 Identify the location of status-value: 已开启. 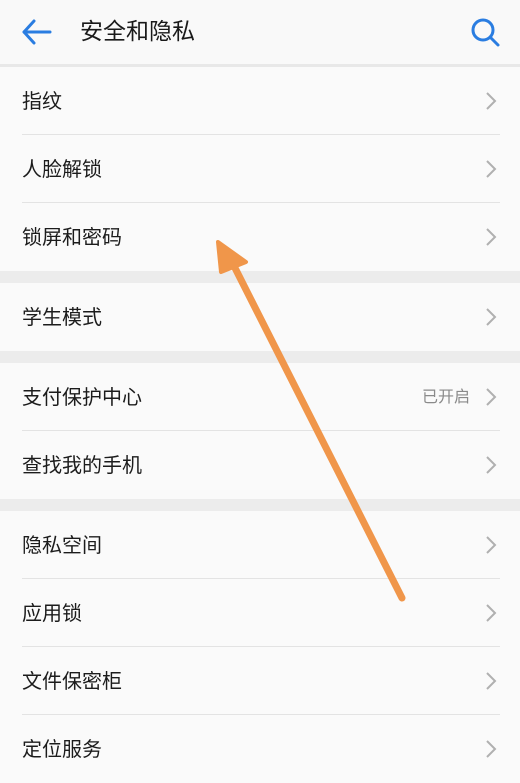
(445, 396).